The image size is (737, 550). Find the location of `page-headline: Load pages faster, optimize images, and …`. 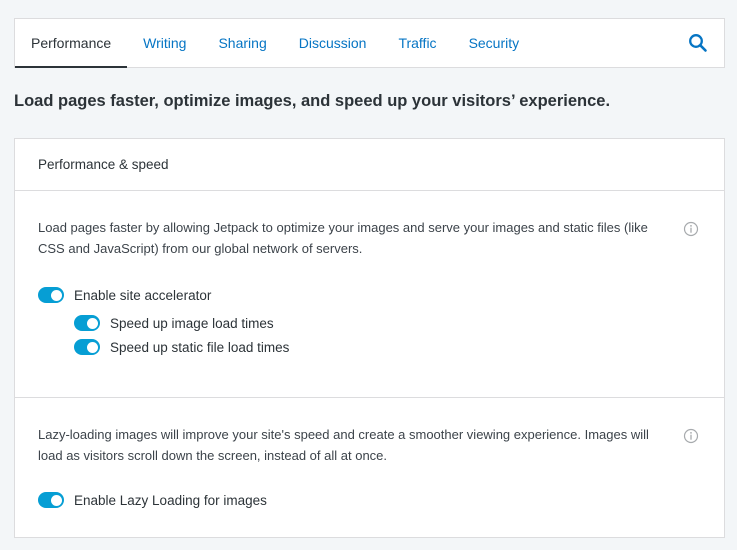

page-headline: Load pages faster, optimize images, and … is located at coordinates (312, 101).